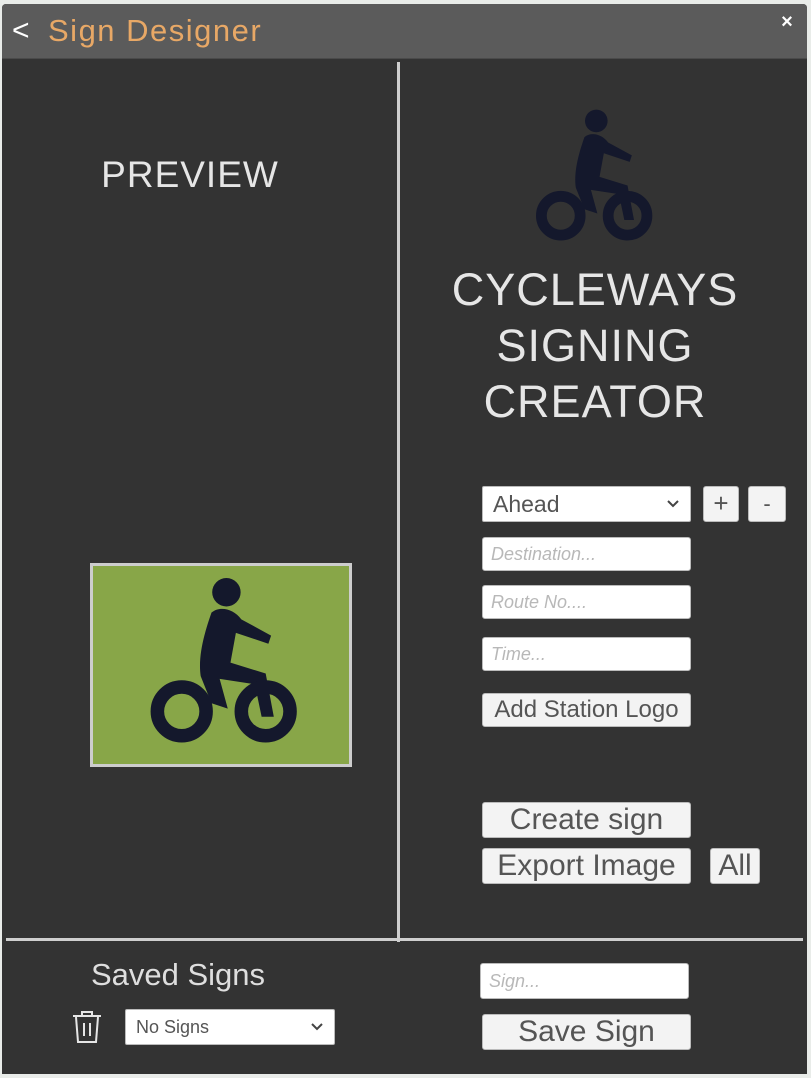 The height and width of the screenshot is (1078, 811). Describe the element at coordinates (398, 502) in the screenshot. I see `vertical-divider` at that location.